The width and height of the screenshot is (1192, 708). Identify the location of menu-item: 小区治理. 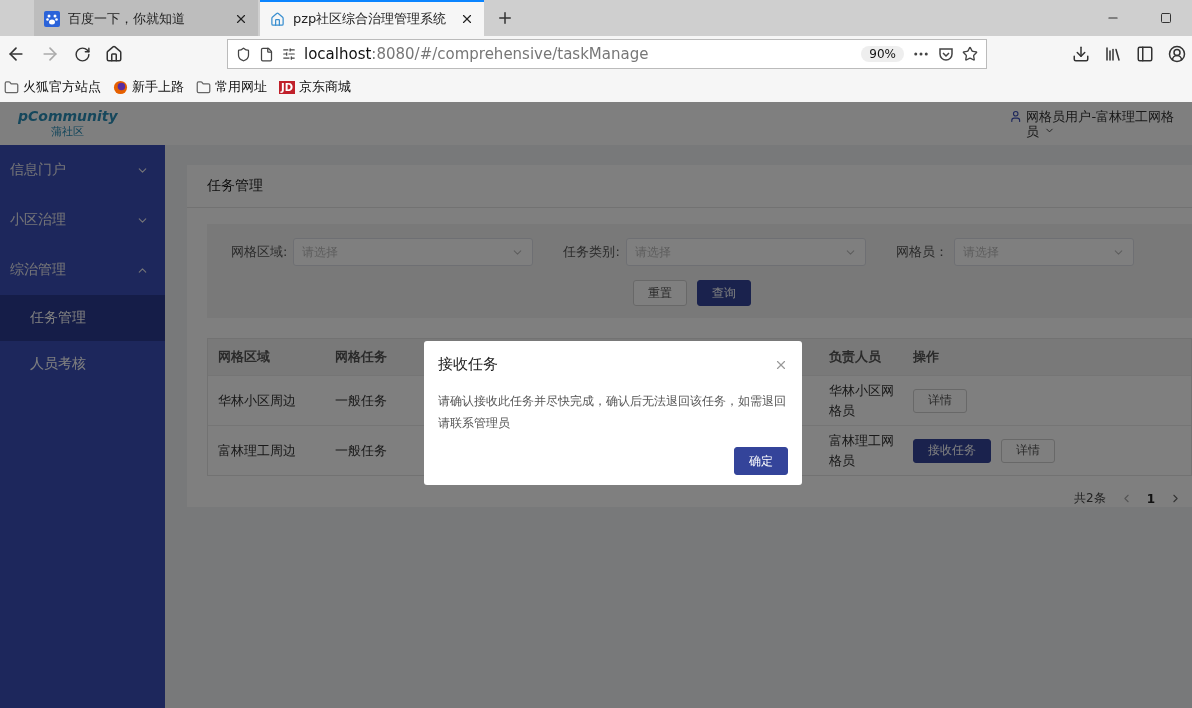
(82, 220).